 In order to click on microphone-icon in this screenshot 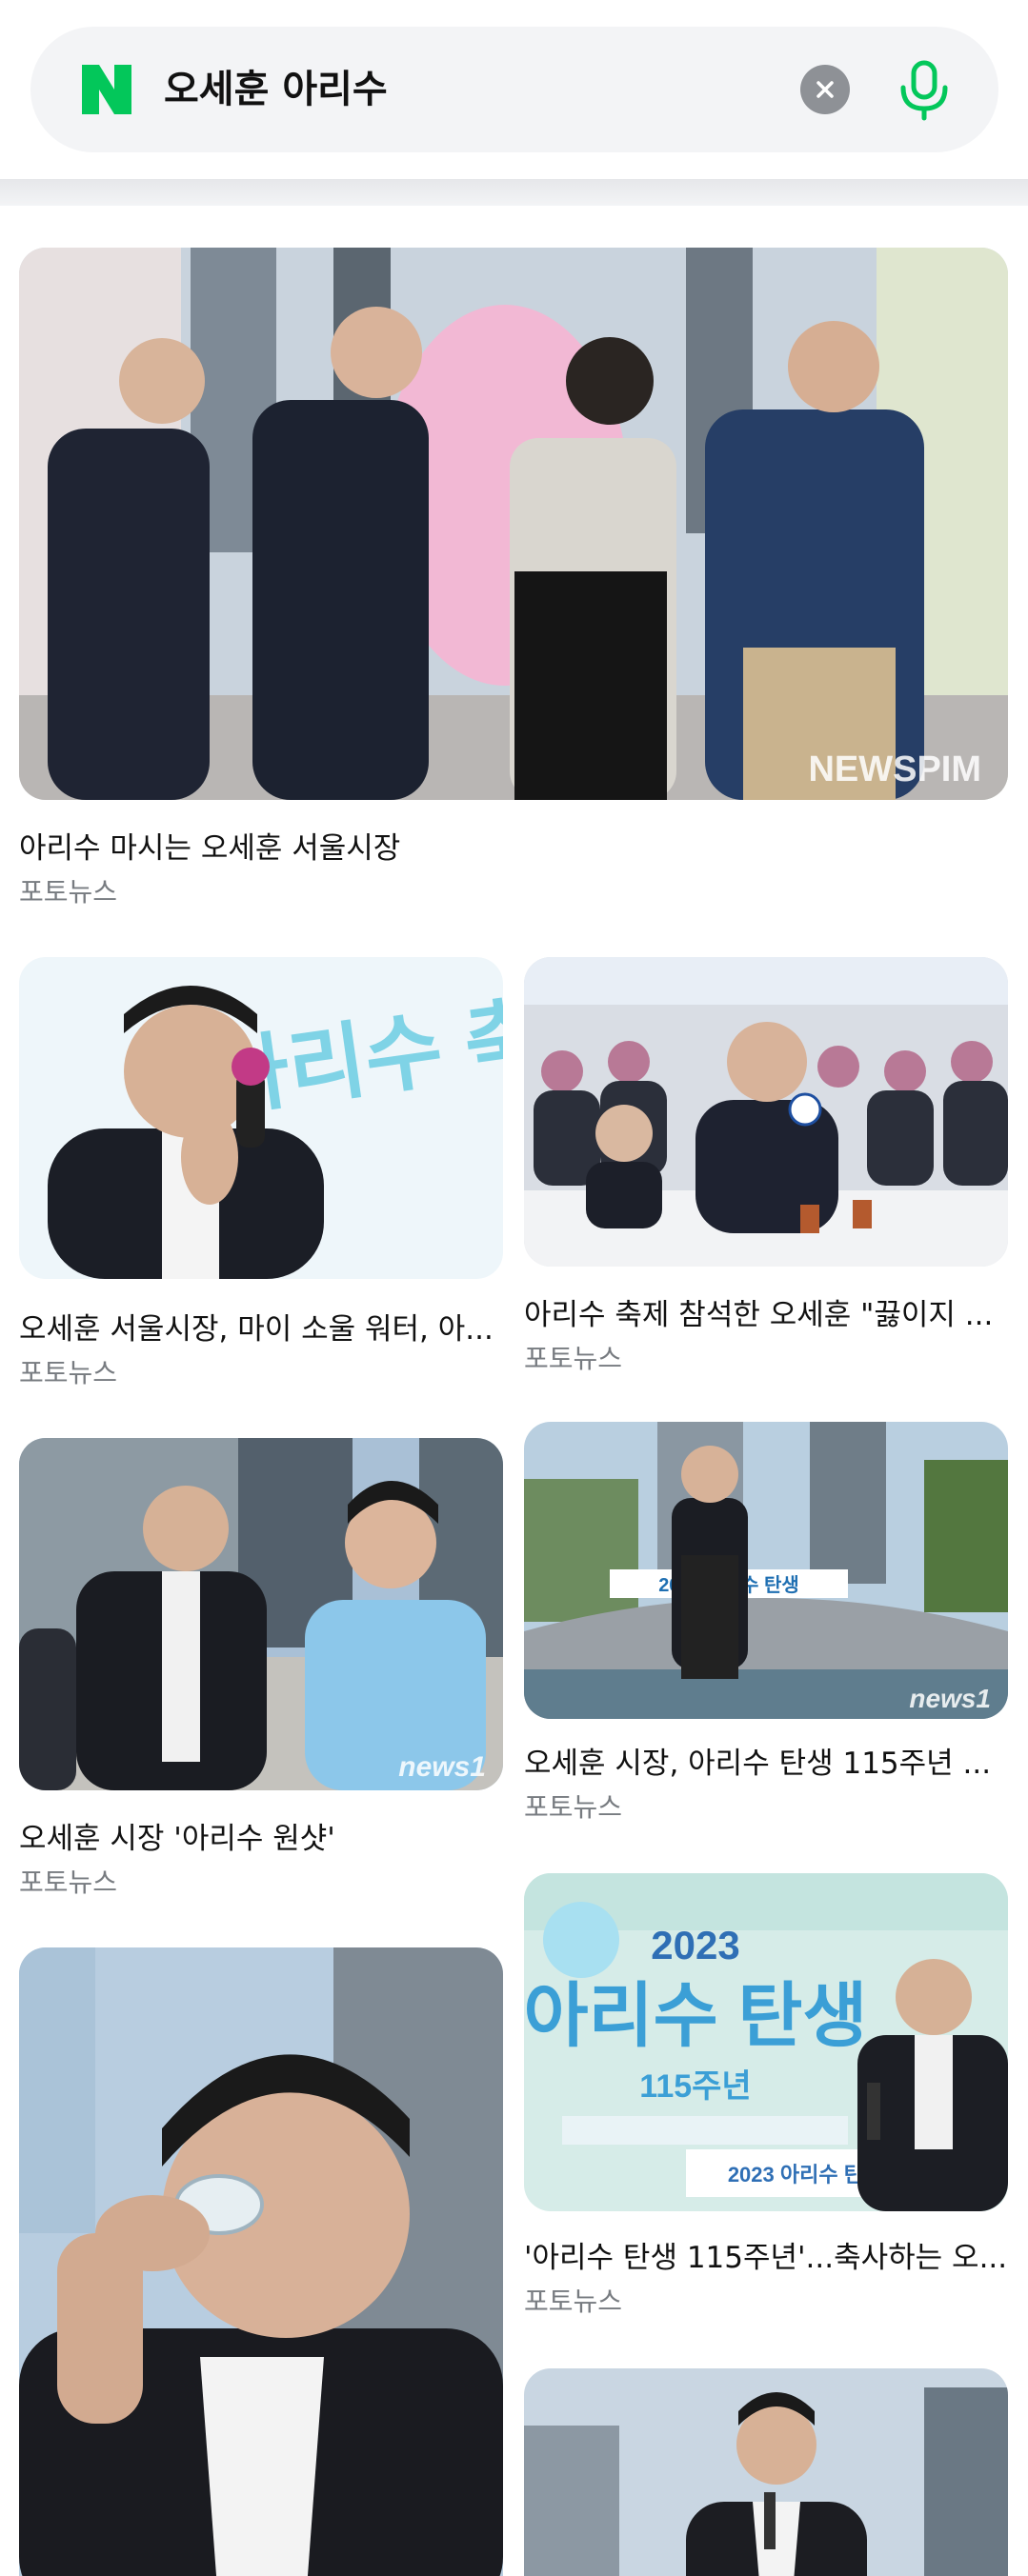, I will do `click(924, 89)`.